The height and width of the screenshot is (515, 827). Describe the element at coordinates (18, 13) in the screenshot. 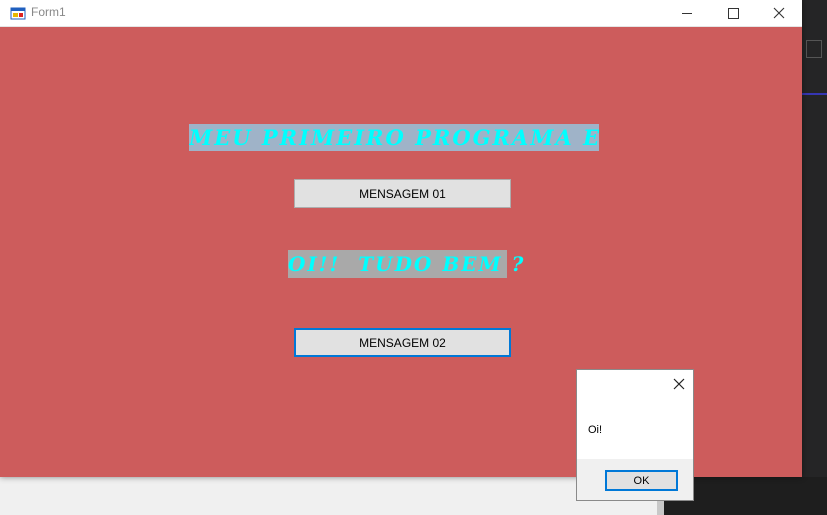

I see `app-icon` at that location.